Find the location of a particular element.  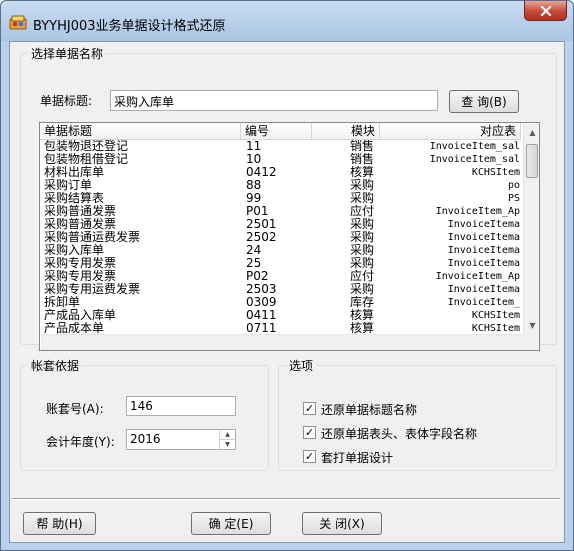

close-icon is located at coordinates (545, 10).